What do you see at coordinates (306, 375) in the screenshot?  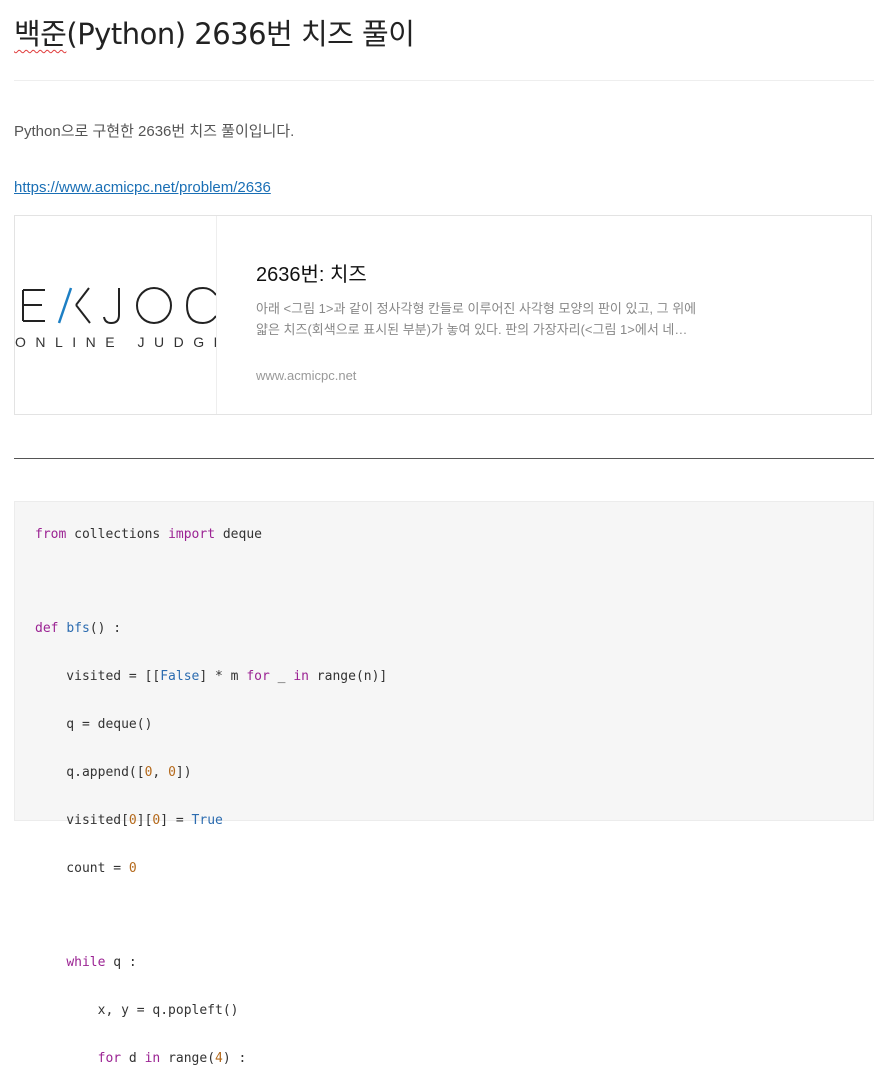 I see `card-domain: www.acmicpc.net` at bounding box center [306, 375].